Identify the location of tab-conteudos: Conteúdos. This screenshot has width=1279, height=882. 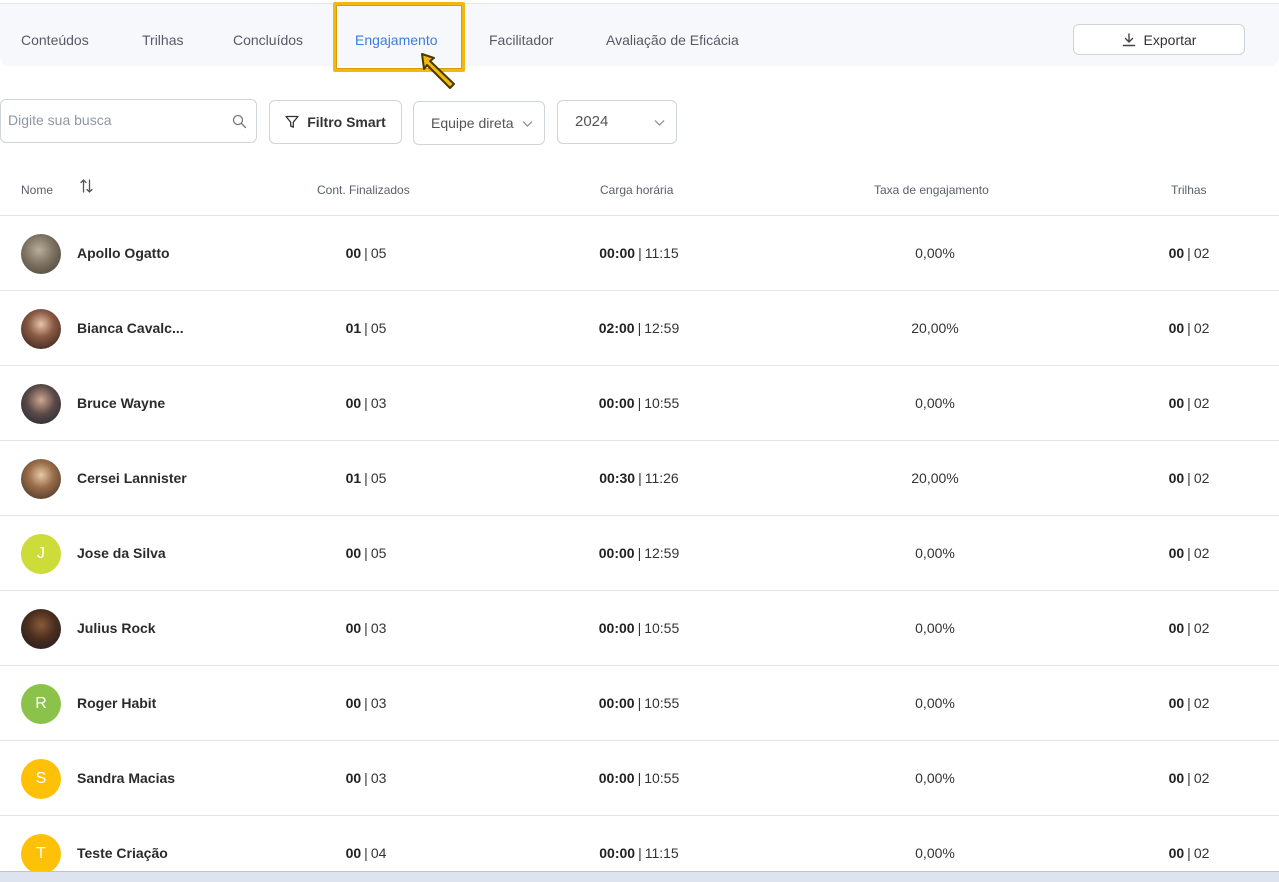
(55, 40).